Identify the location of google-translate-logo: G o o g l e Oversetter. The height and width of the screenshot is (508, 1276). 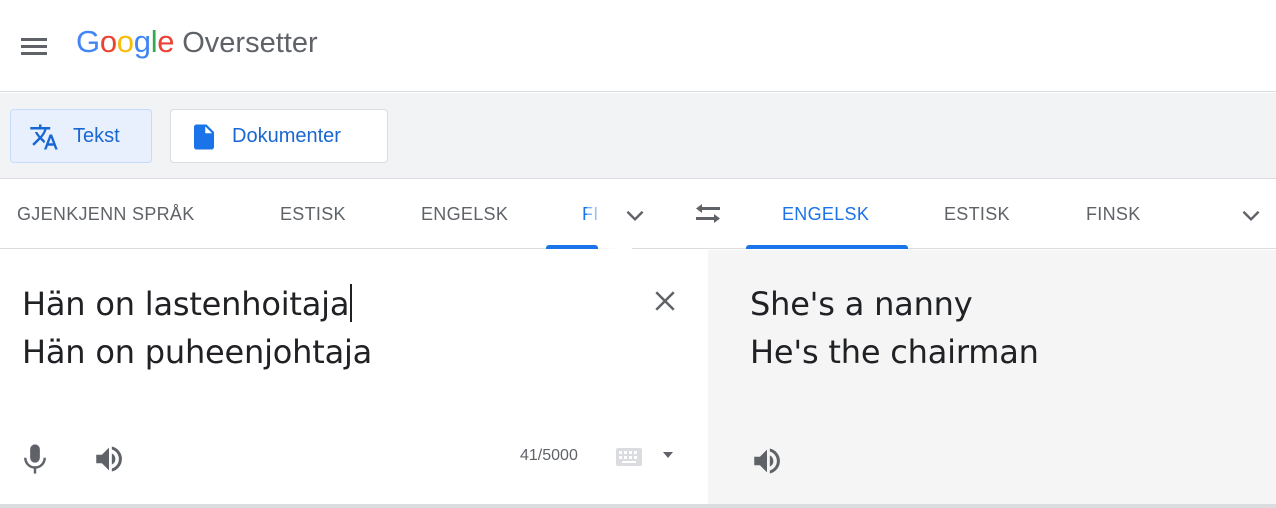
(197, 45).